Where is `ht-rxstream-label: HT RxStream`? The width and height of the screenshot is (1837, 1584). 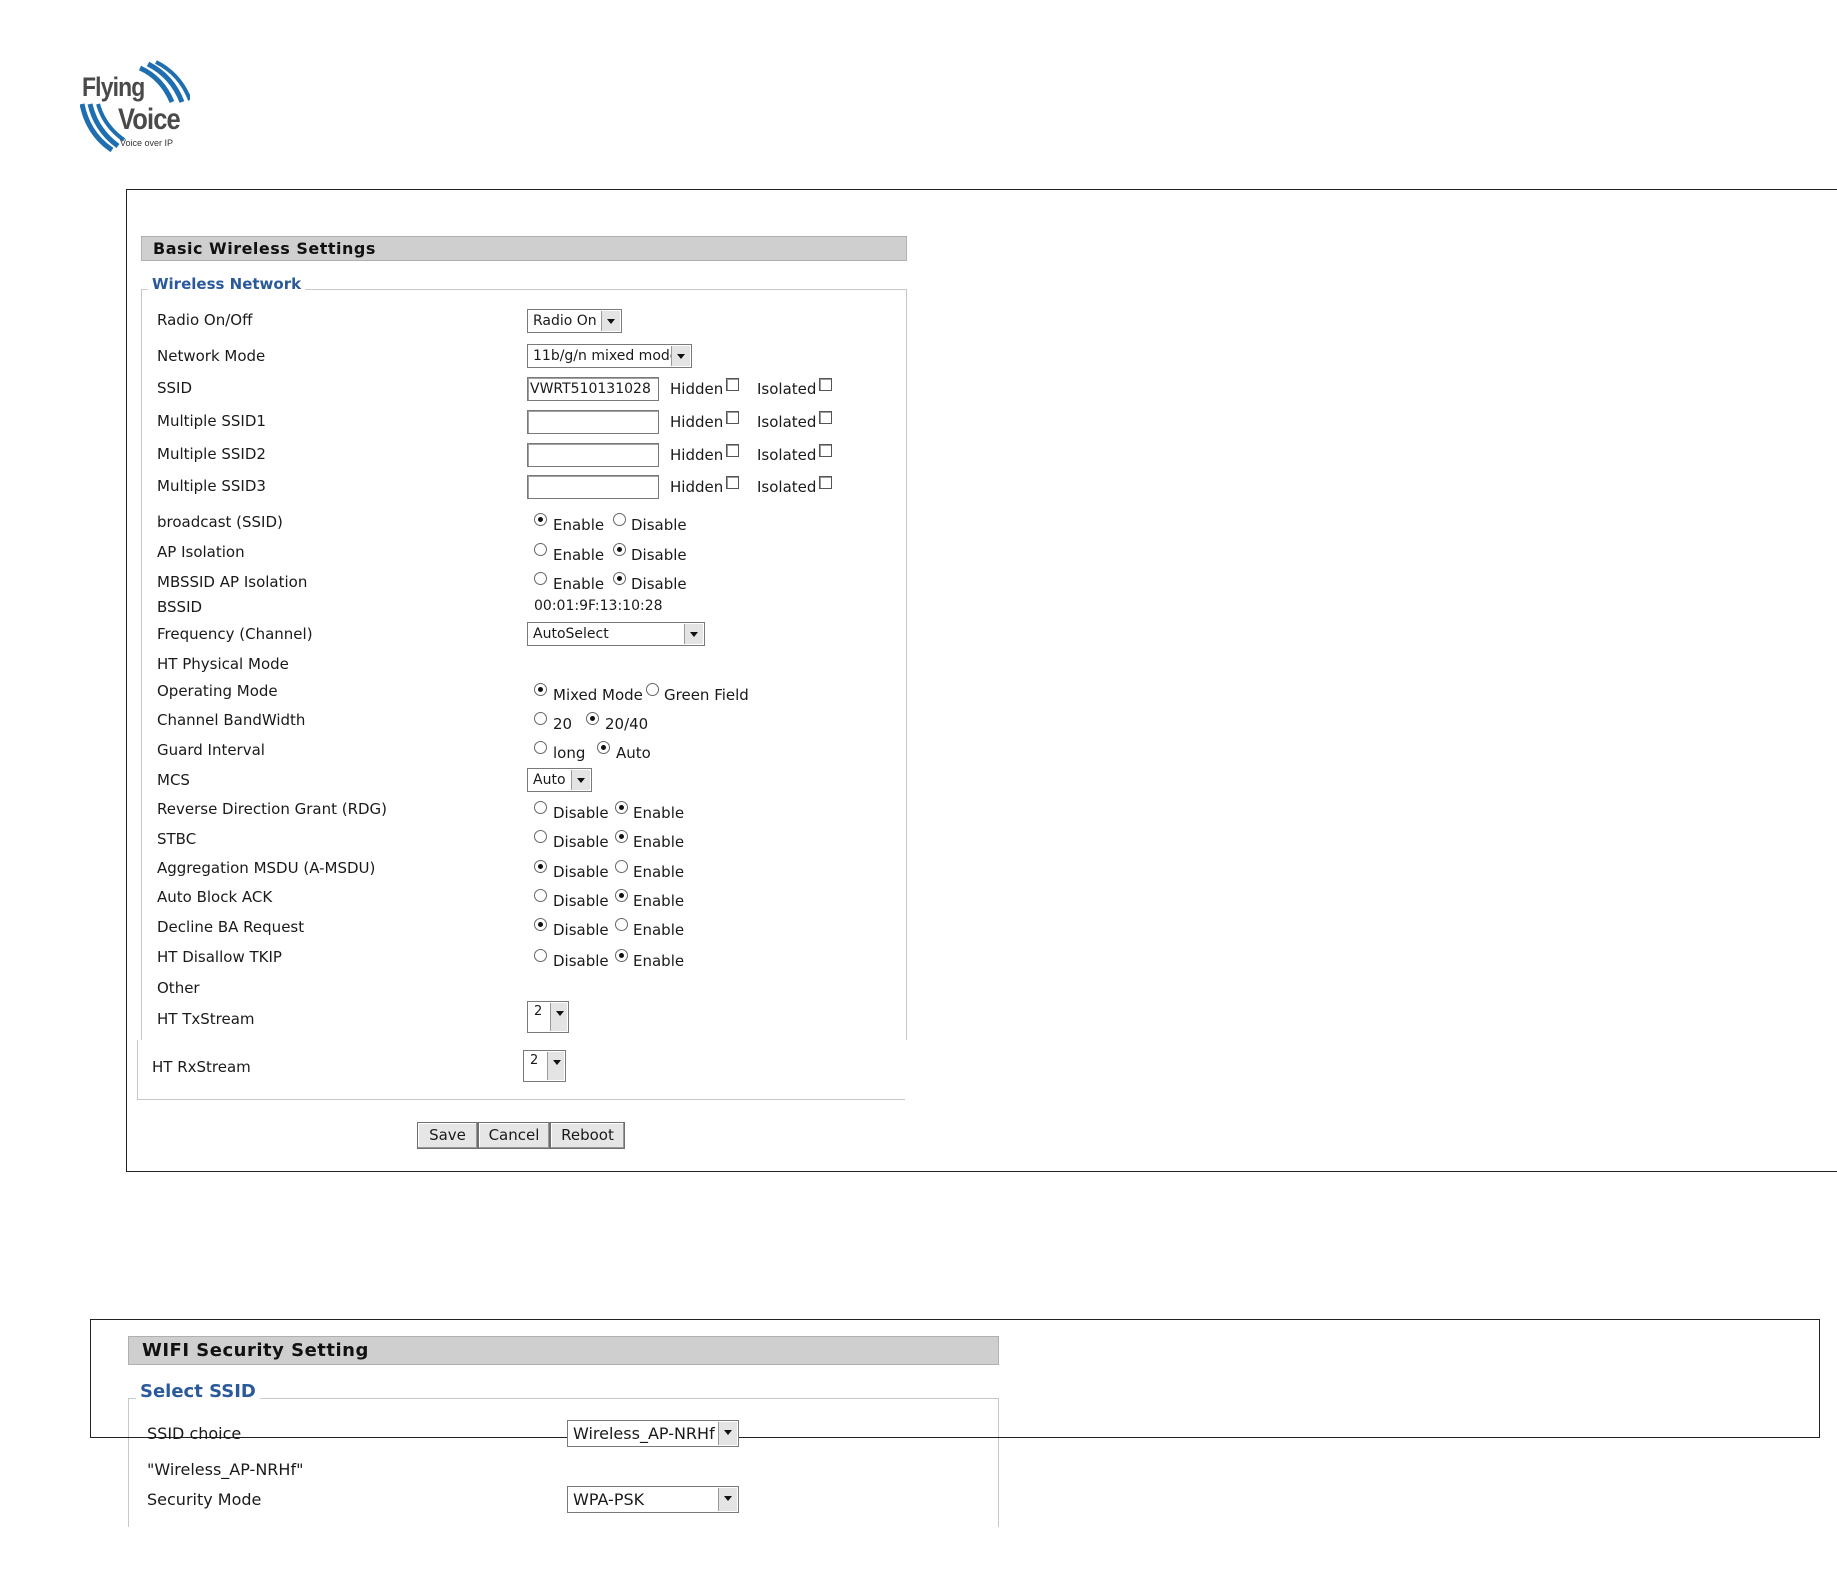
ht-rxstream-label: HT RxStream is located at coordinates (201, 1067).